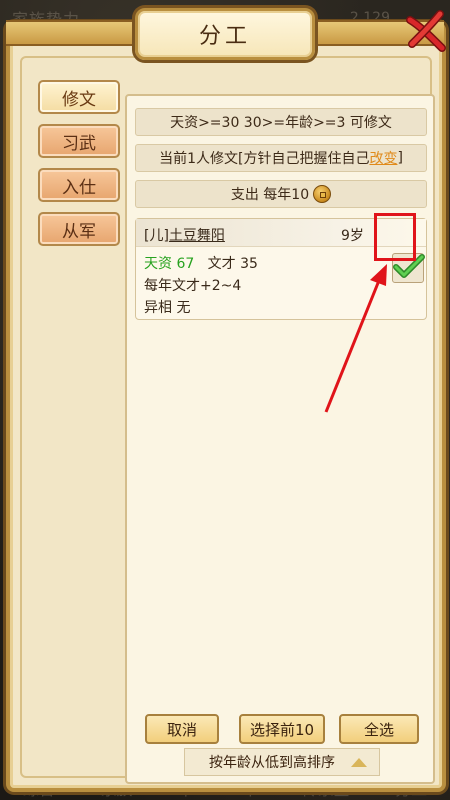  I want to click on child-stats: 天资 67 文才 35, so click(201, 263).